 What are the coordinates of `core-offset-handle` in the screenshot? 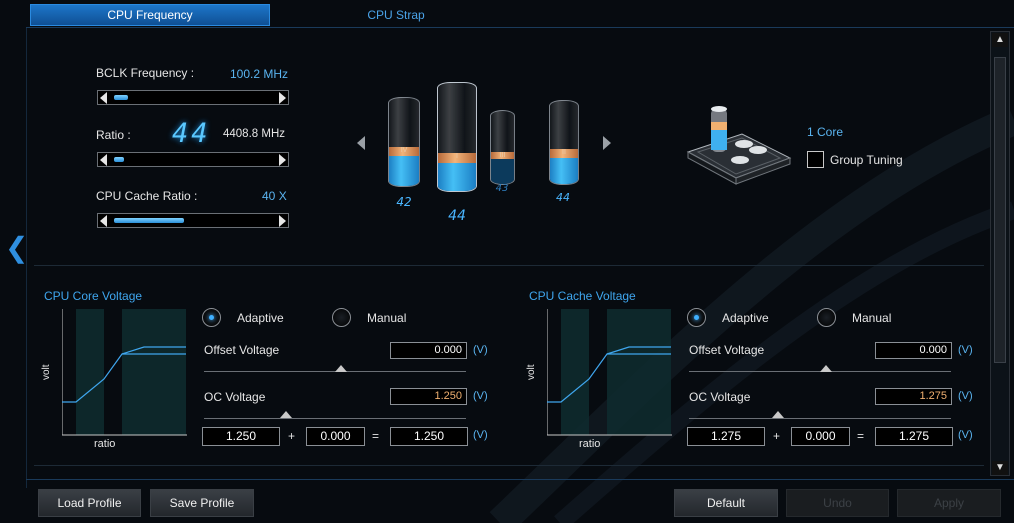 It's located at (341, 368).